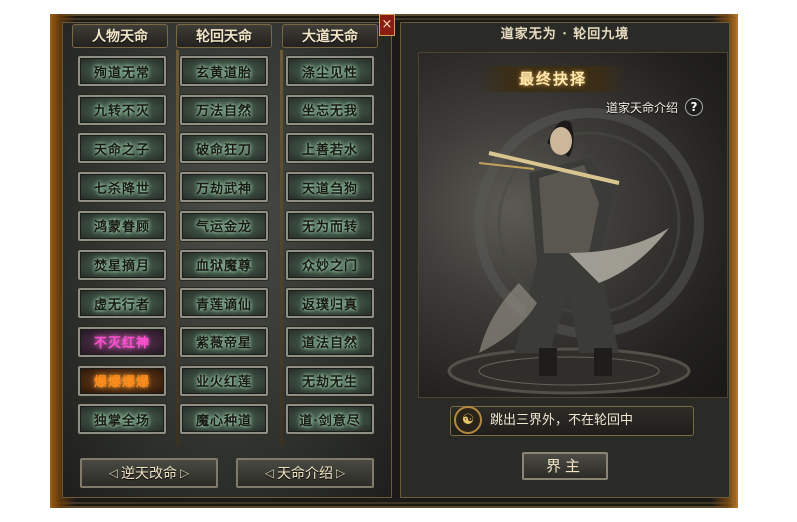  Describe the element at coordinates (122, 380) in the screenshot. I see `fate-slot: 爆爆爆爆` at that location.